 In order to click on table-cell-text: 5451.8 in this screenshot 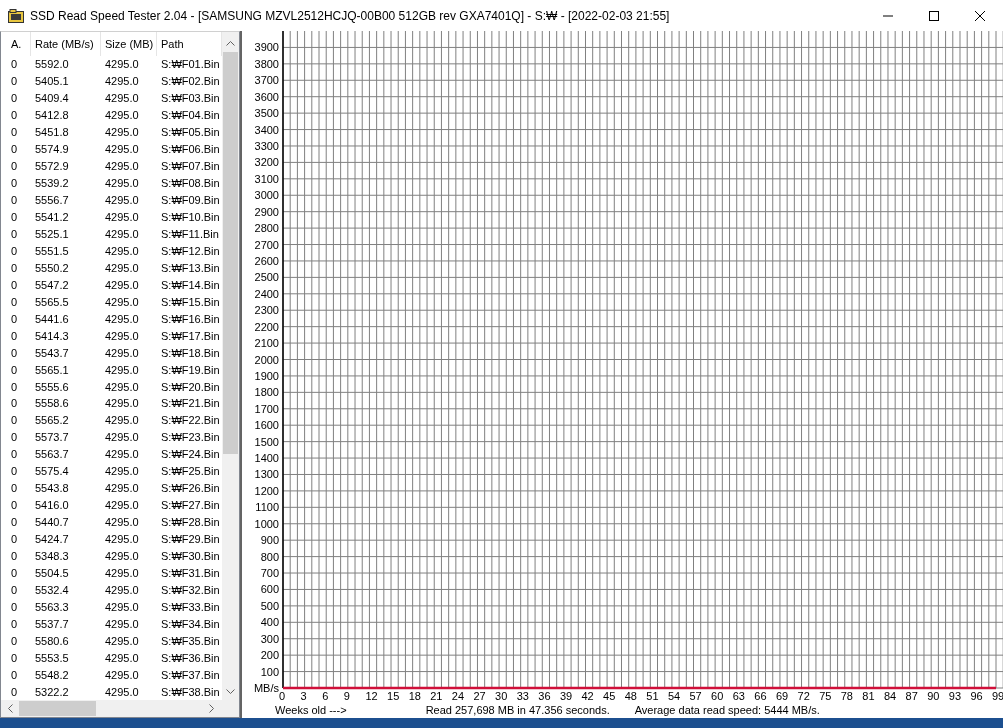, I will do `click(52, 132)`.